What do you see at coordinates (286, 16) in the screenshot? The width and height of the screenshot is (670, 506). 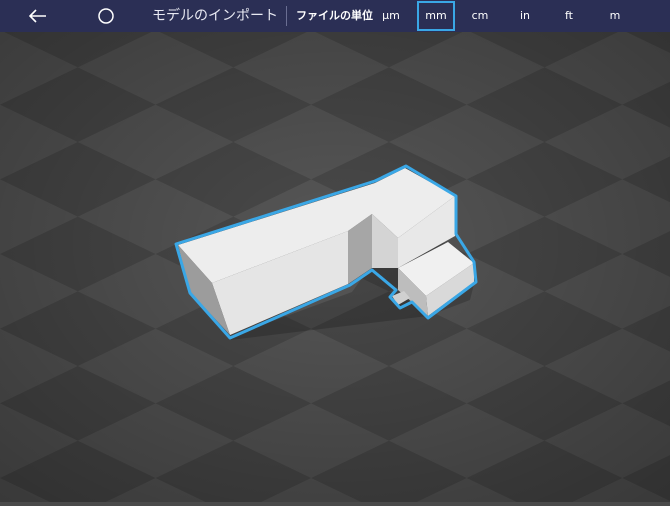 I see `toolbar-divider` at bounding box center [286, 16].